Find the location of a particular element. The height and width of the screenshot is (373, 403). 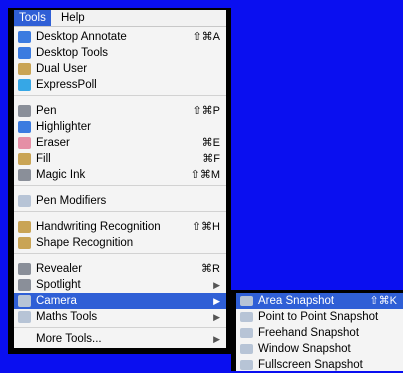

point-snapshot-icon is located at coordinates (246, 317).